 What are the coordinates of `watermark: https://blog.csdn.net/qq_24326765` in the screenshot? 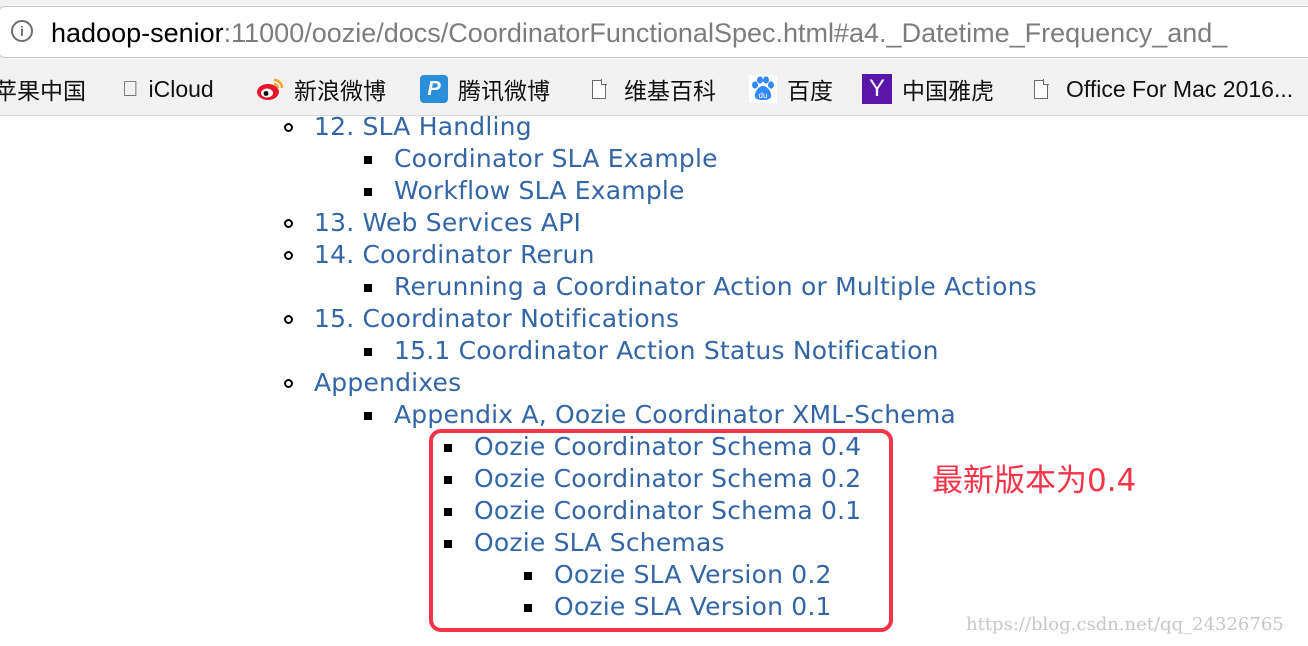 It's located at (1125, 624).